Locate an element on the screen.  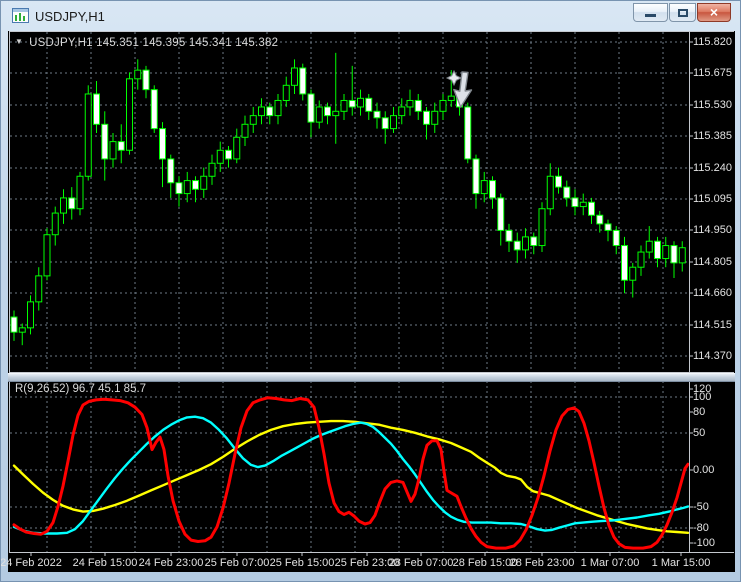
price-axis-label: 114.805 is located at coordinates (712, 262).